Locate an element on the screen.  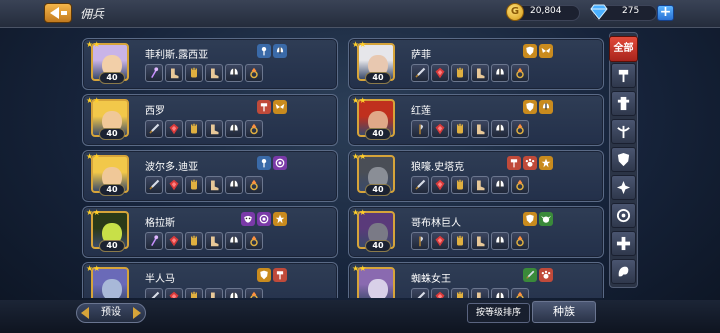
hero-card: ★★ 半人马 is located at coordinates (210, 280).